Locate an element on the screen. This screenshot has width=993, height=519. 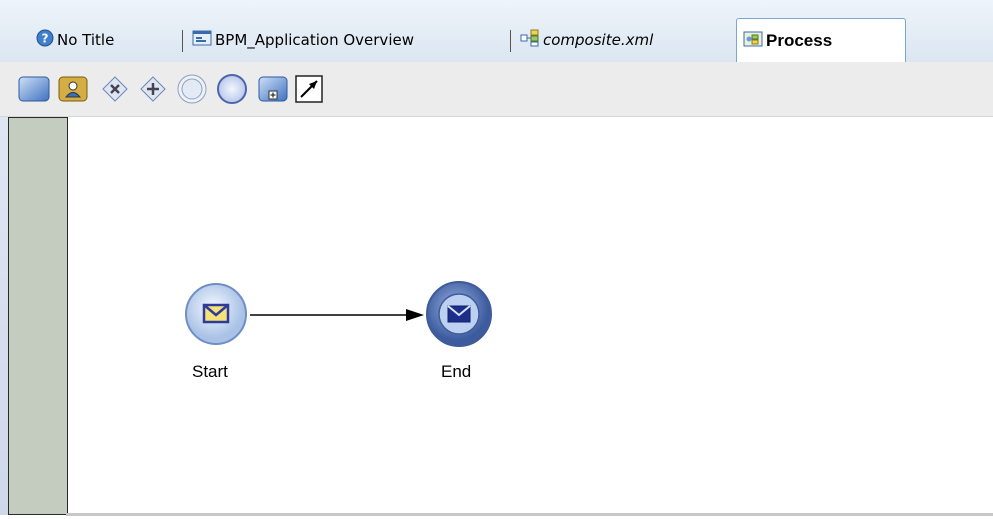
tab-label: No Title is located at coordinates (86, 40).